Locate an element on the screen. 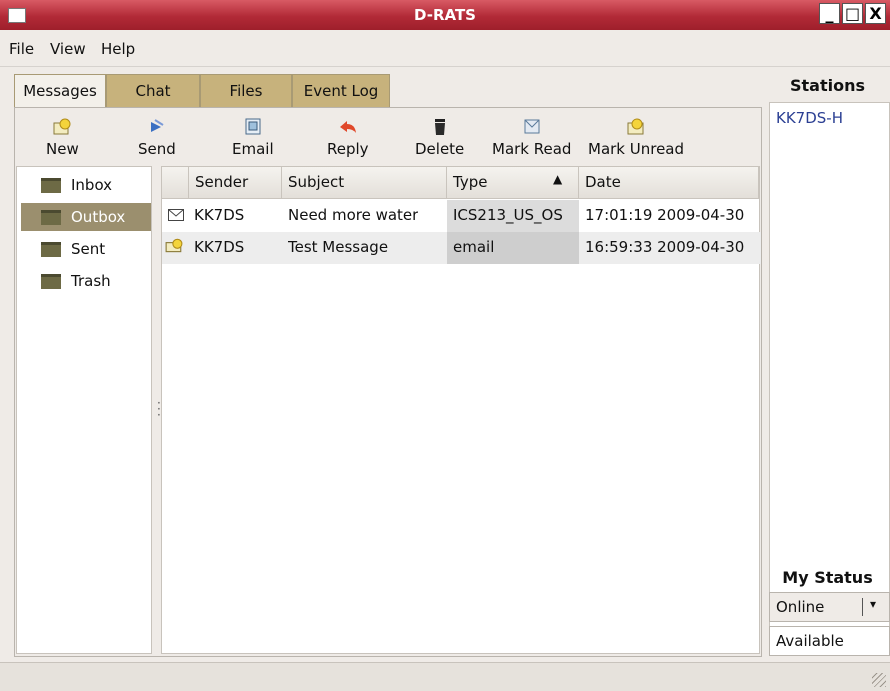 The image size is (890, 691). folder-tree: Inbox Outbox Sent Trash is located at coordinates (84, 410).